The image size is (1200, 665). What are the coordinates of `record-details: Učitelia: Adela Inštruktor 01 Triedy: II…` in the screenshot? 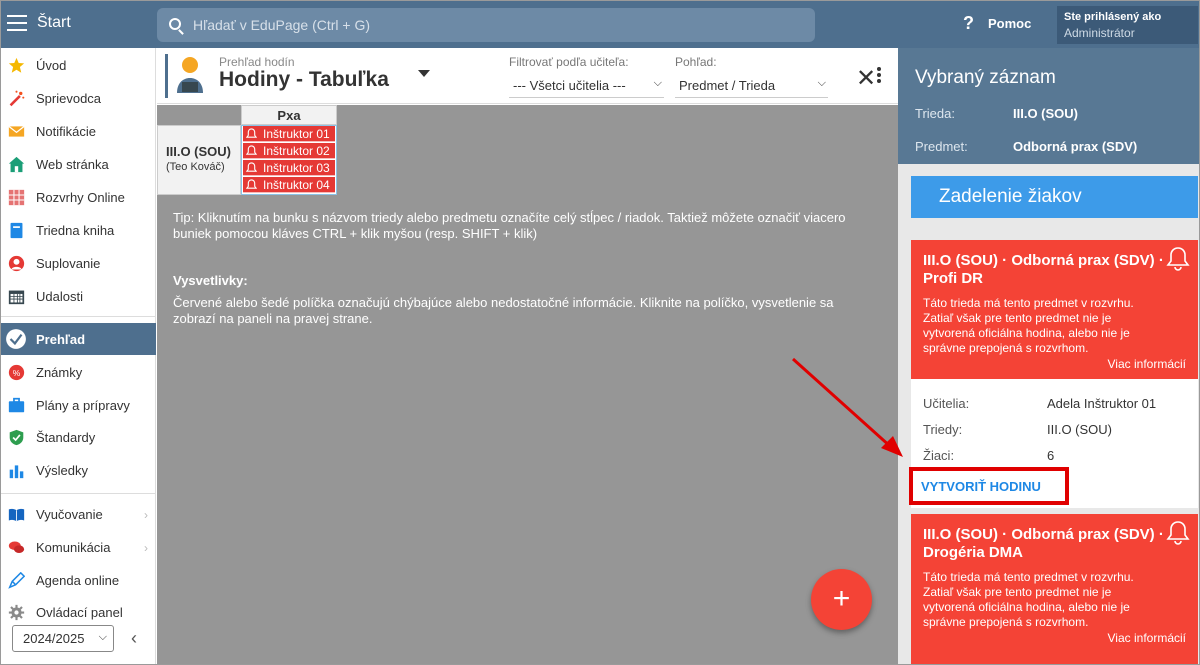 It's located at (1053, 443).